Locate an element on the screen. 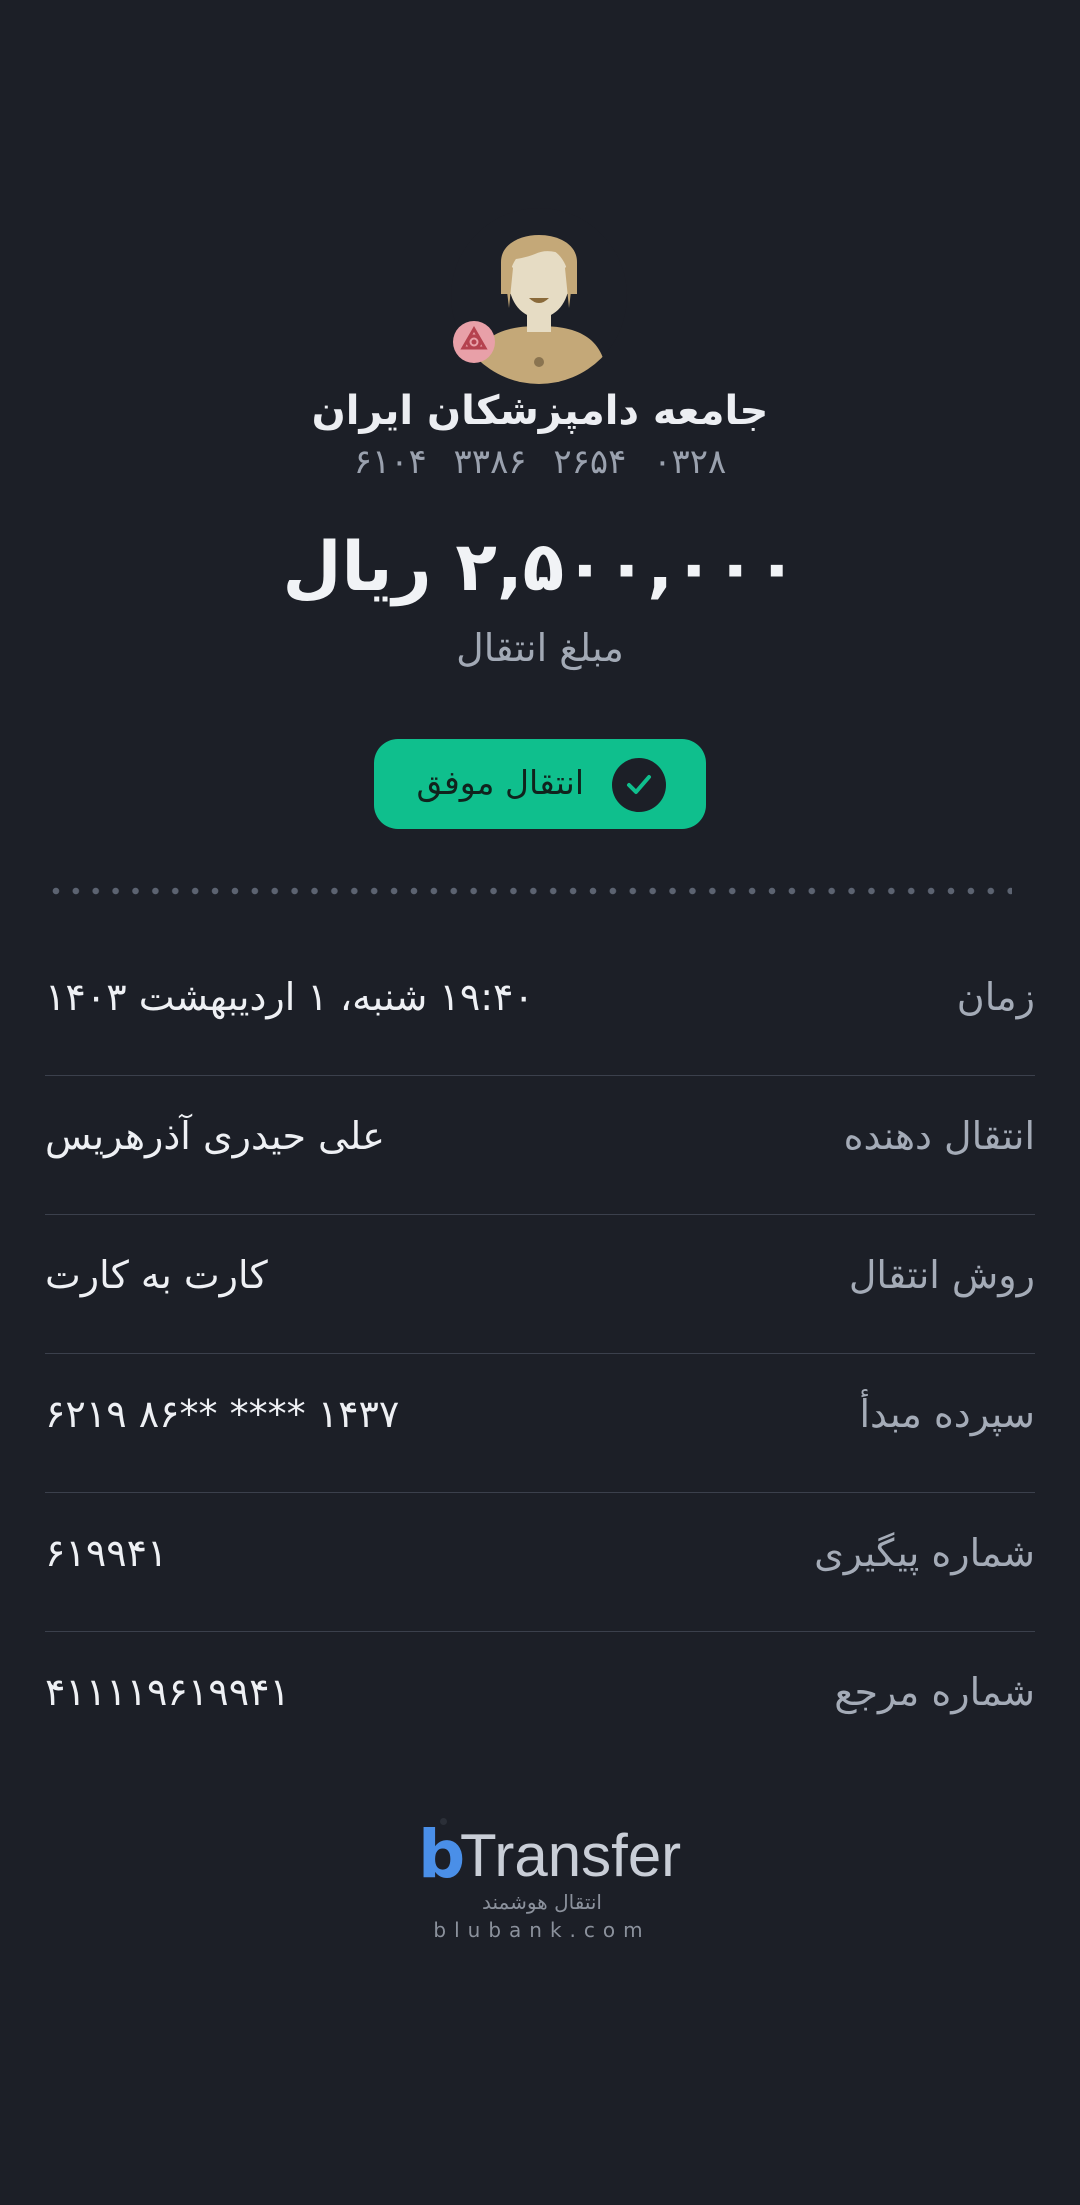 Image resolution: width=1080 pixels, height=2205 pixels. detail-row-sender: انتقال دهنده علی حیدری آذرهریس is located at coordinates (540, 1145).